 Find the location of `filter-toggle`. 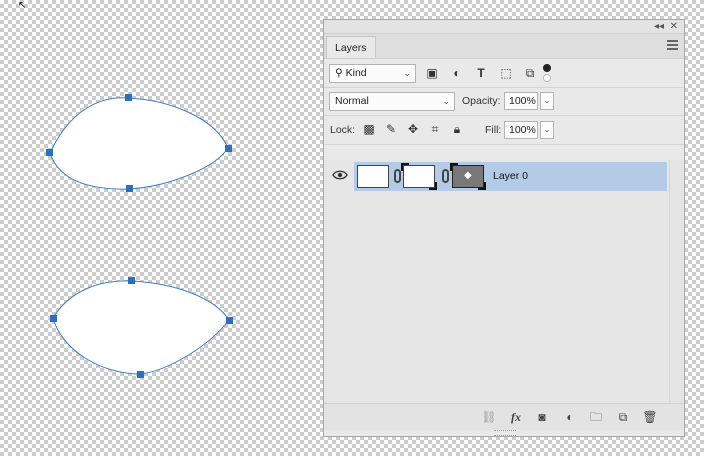

filter-toggle is located at coordinates (547, 73).